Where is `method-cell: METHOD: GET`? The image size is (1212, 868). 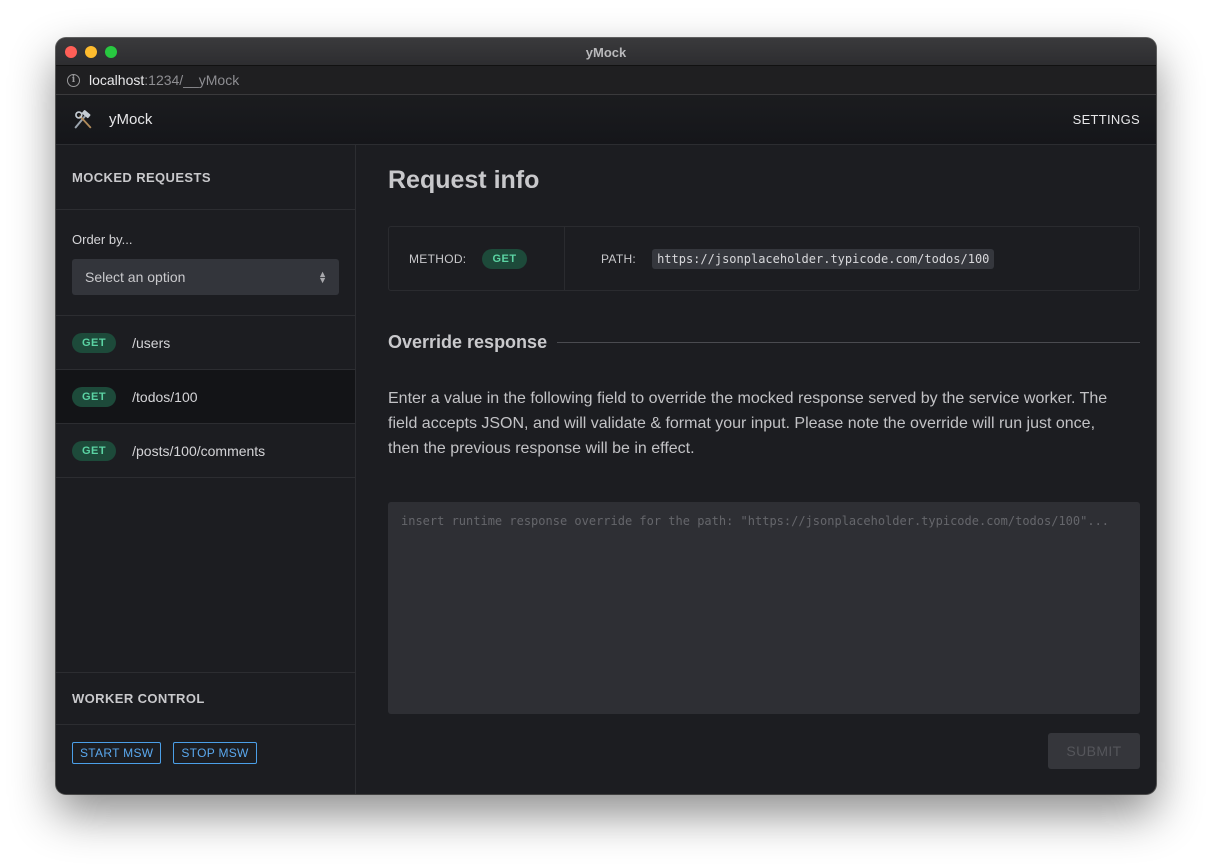 method-cell: METHOD: GET is located at coordinates (477, 258).